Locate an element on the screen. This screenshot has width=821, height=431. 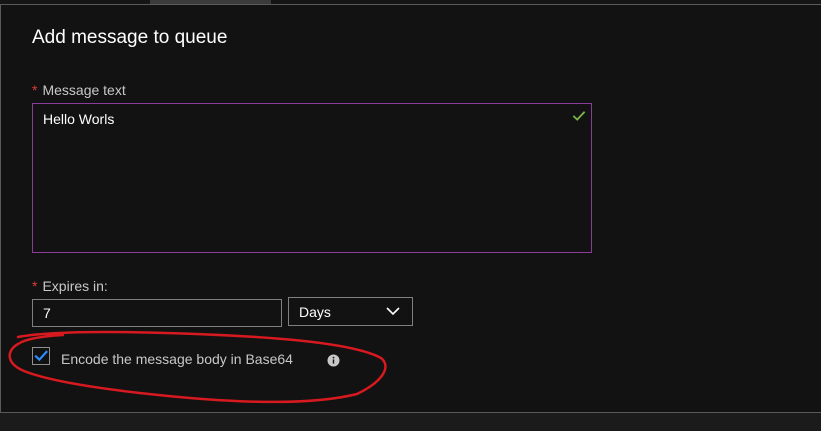
expires-in-label-text: Expires in: is located at coordinates (75, 286).